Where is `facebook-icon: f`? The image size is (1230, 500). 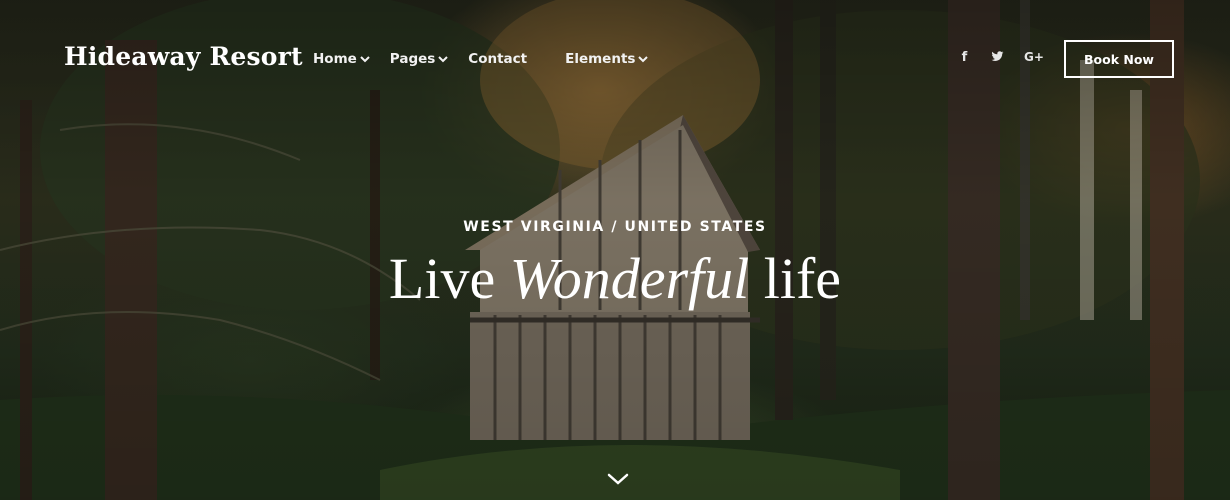
facebook-icon: f is located at coordinates (964, 57).